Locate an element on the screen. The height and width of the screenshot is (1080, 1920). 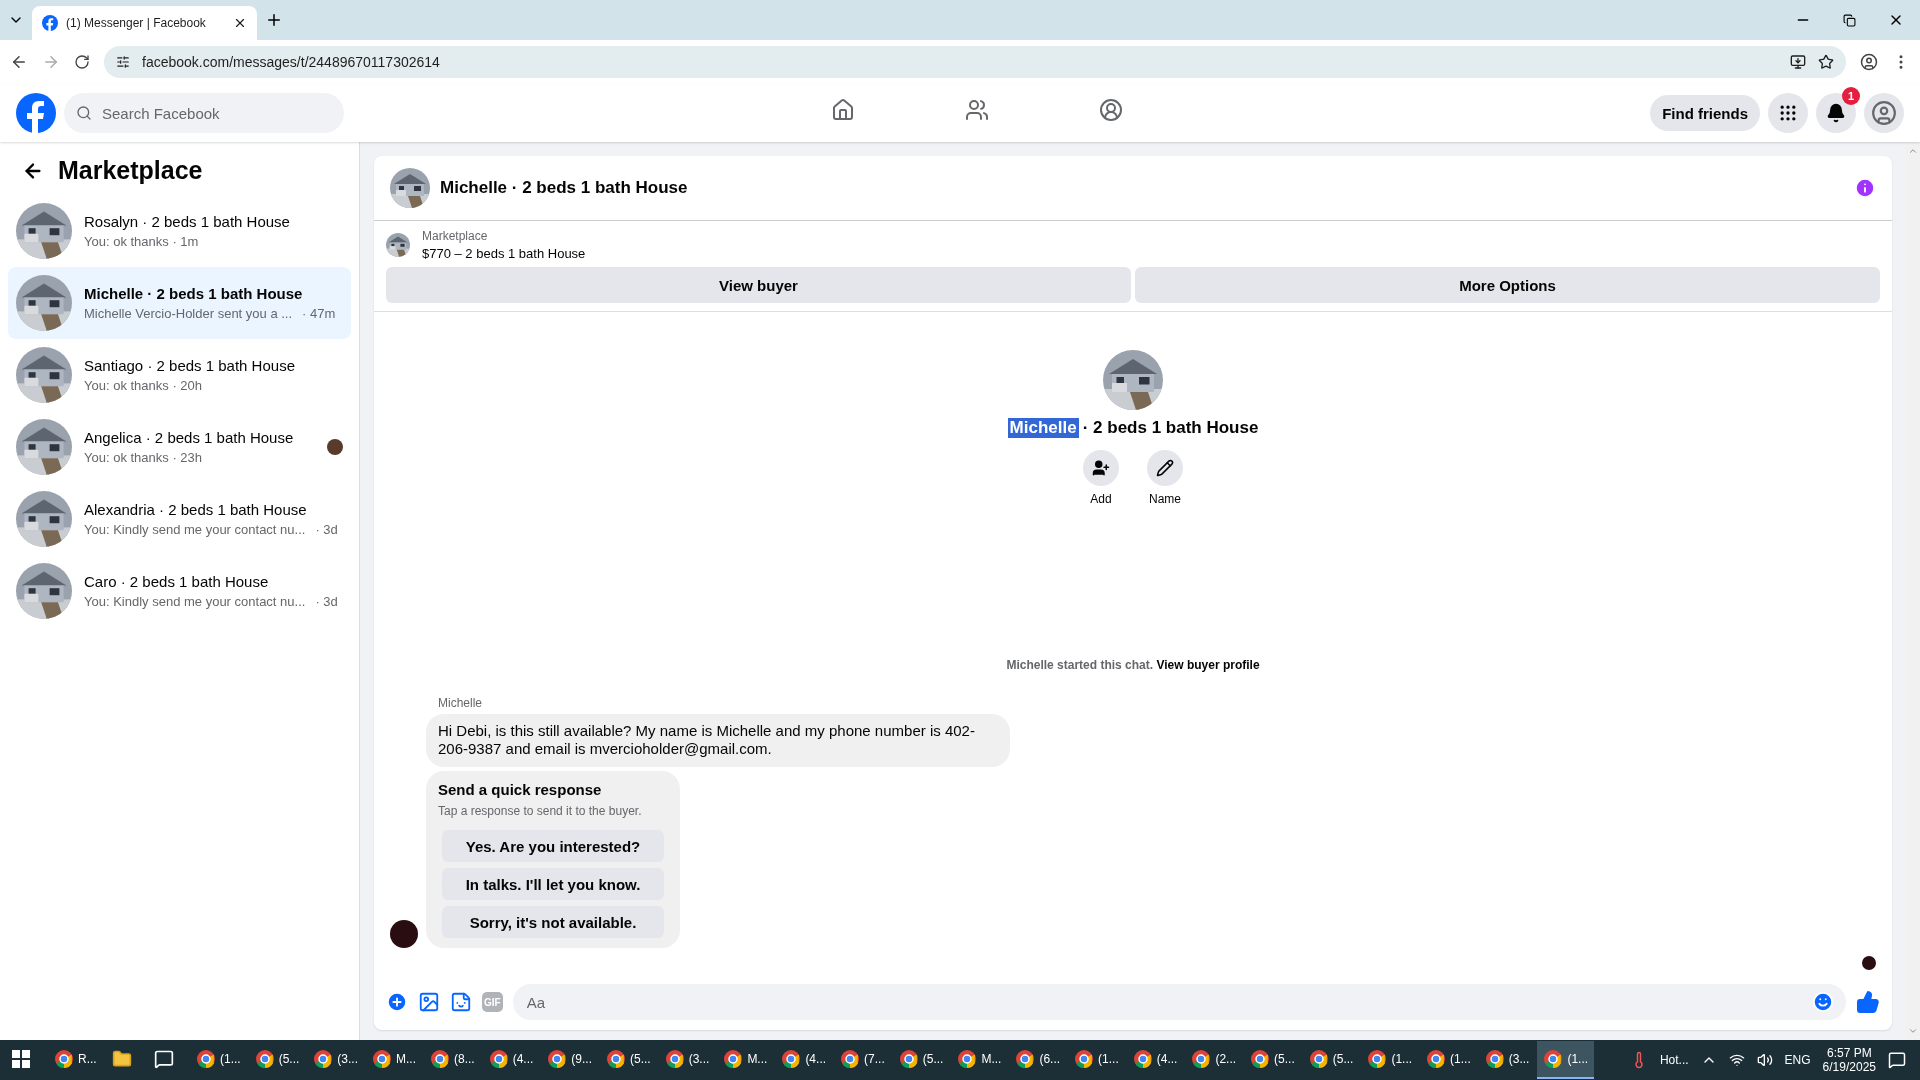
conversation-item: Santiago · 2 beds 1 bath House You: ok thanks · 20h is located at coordinates (179, 375).